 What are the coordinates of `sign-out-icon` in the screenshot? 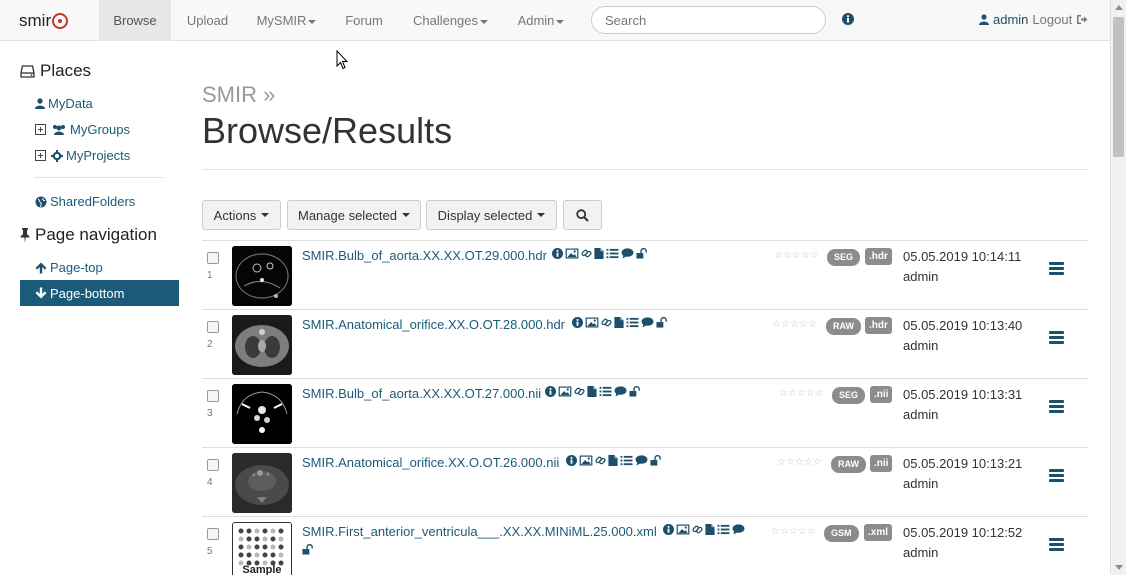 It's located at (1082, 19).